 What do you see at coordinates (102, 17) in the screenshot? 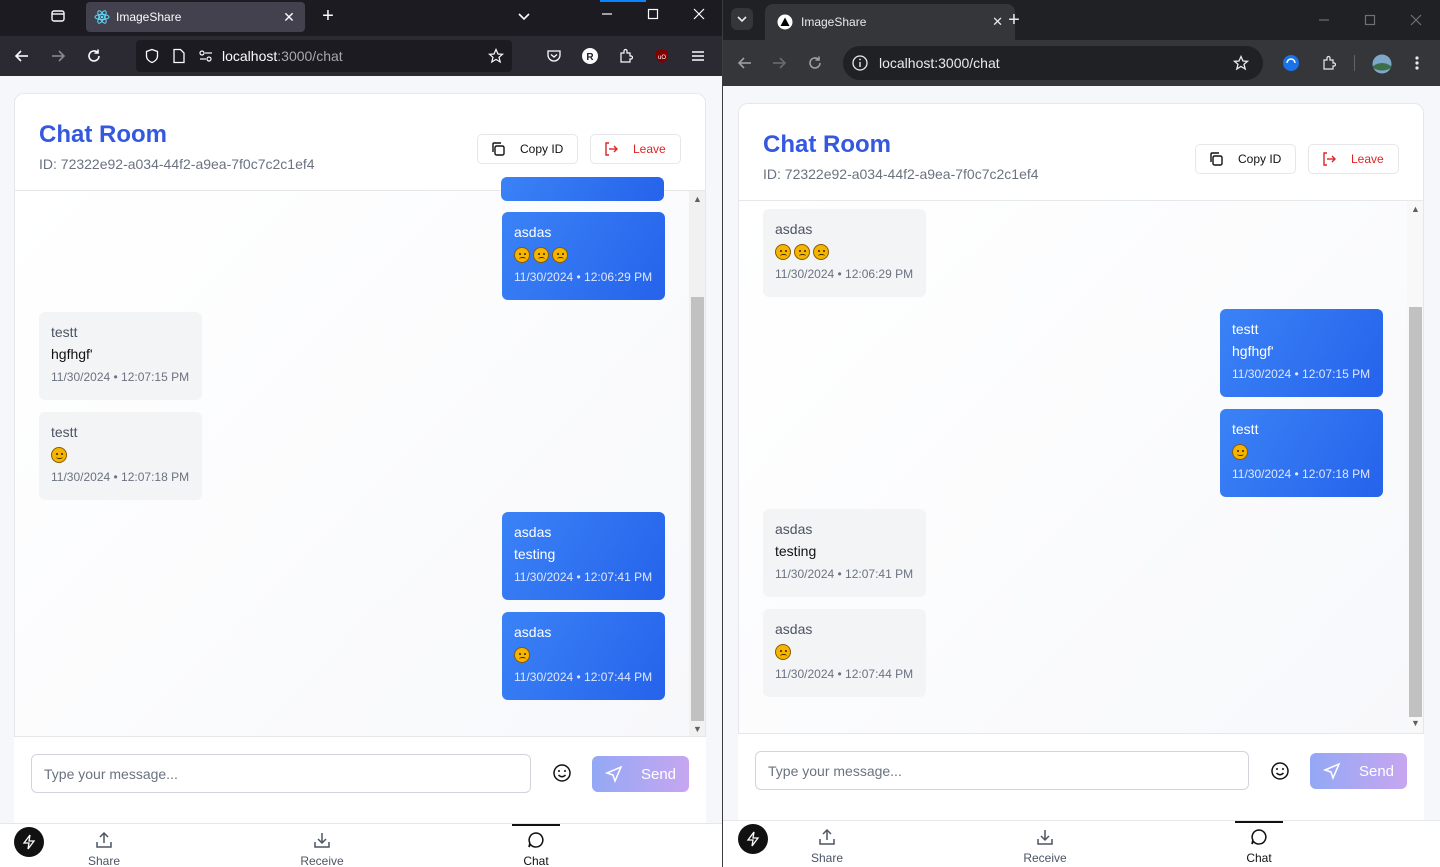
I see `react-icon` at bounding box center [102, 17].